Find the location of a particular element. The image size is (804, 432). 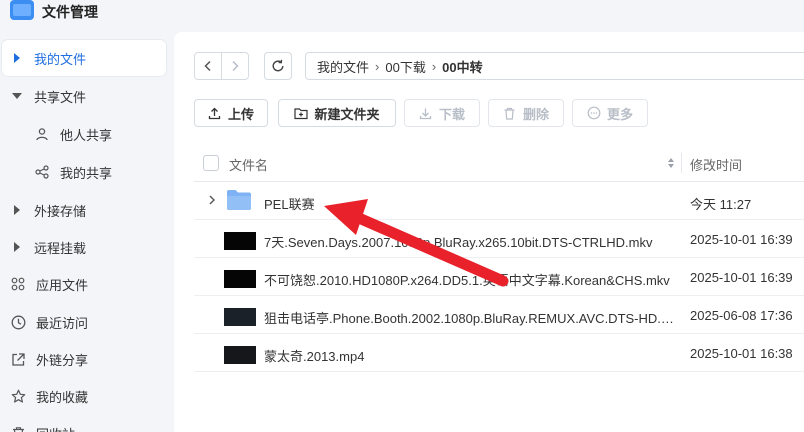

file-name: 蒙太奇.2013.mp4 is located at coordinates (469, 355).